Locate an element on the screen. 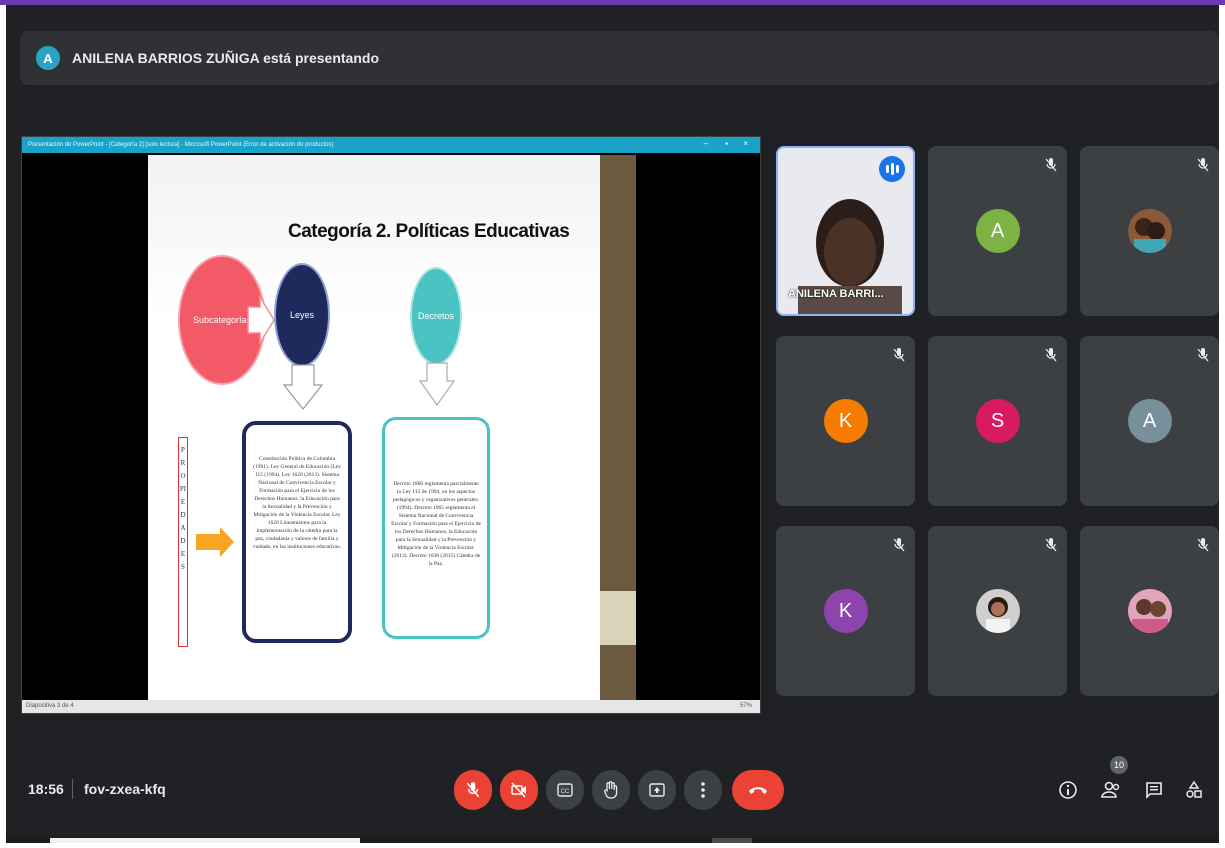 This screenshot has height=848, width=1225. people-button is located at coordinates (1111, 790).